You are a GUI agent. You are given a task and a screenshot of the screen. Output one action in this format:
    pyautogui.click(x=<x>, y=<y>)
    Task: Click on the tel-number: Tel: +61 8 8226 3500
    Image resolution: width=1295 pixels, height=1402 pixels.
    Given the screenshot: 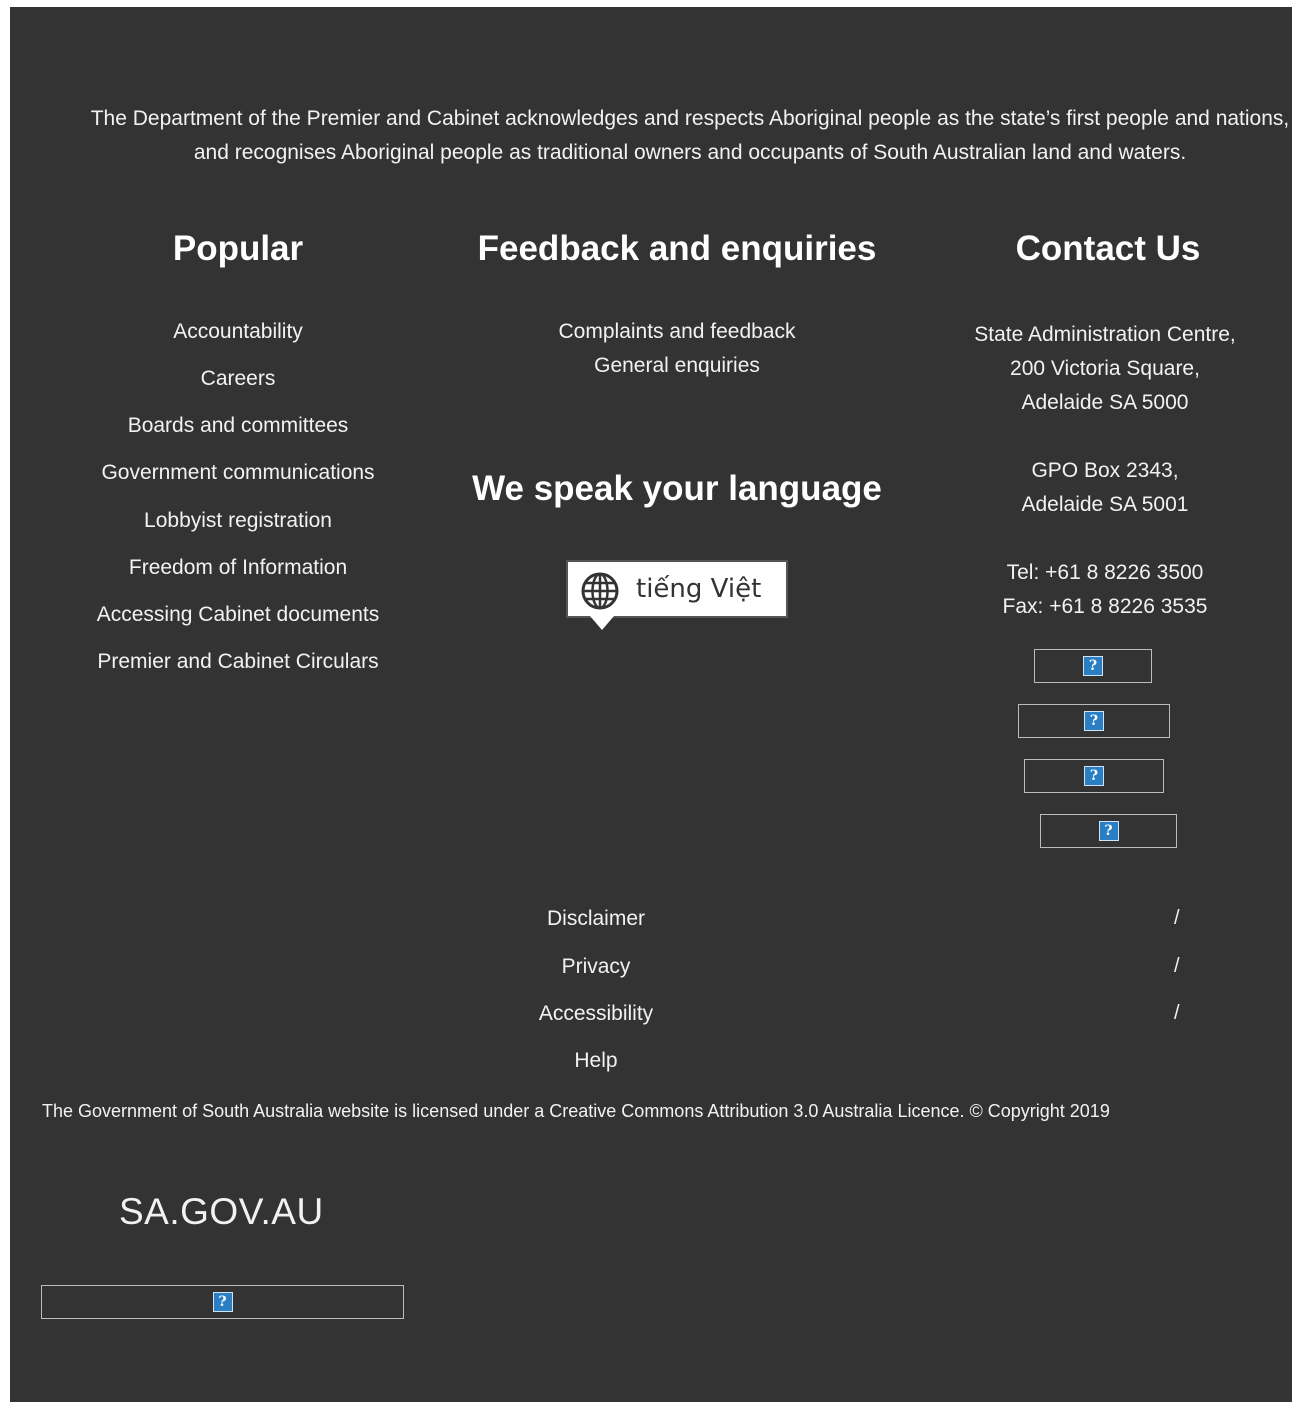 What is the action you would take?
    pyautogui.click(x=1105, y=573)
    